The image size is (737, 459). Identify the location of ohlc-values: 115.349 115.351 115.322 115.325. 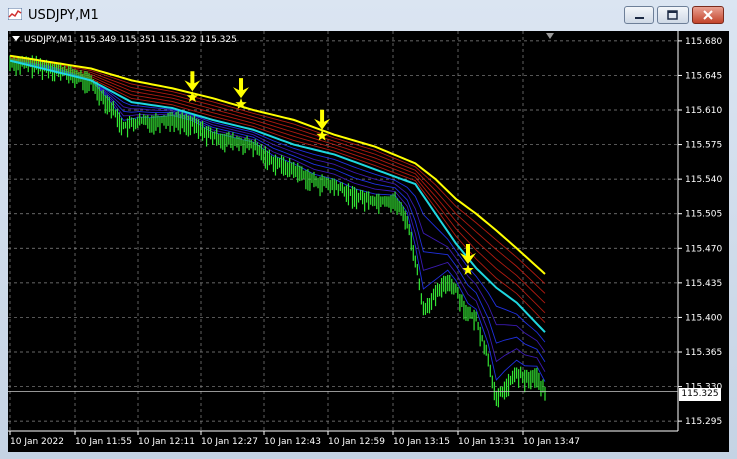
(159, 40).